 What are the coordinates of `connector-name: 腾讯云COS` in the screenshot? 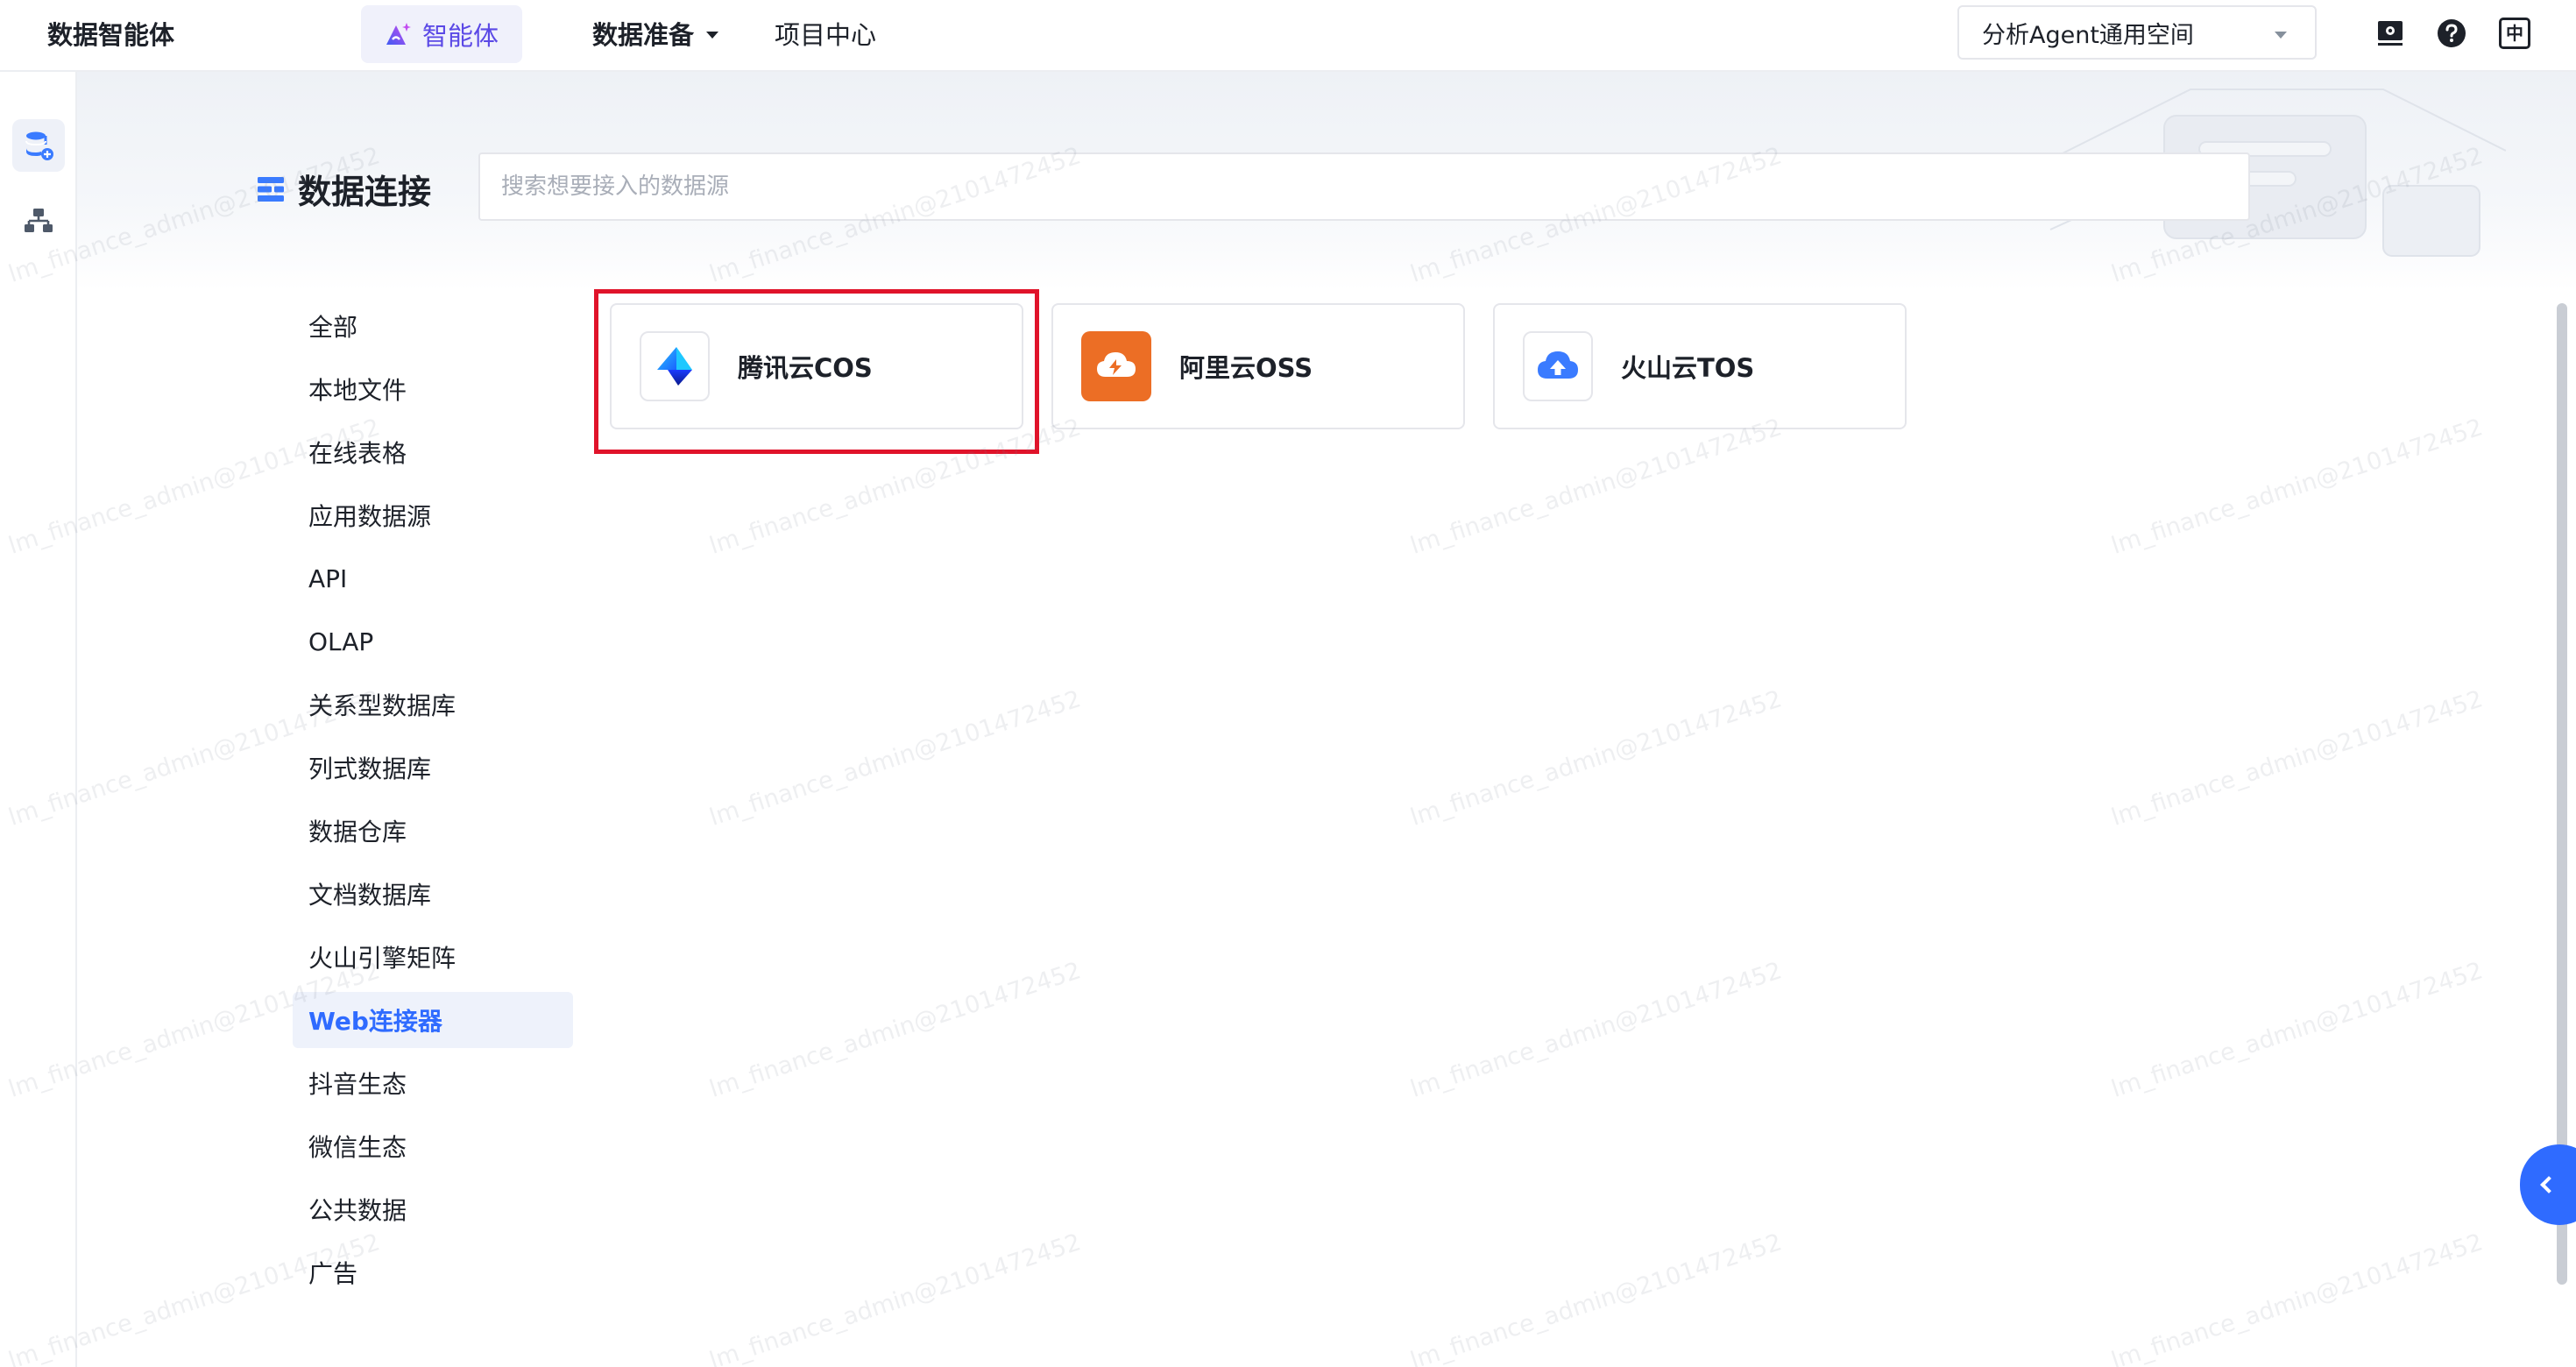 It's located at (805, 368).